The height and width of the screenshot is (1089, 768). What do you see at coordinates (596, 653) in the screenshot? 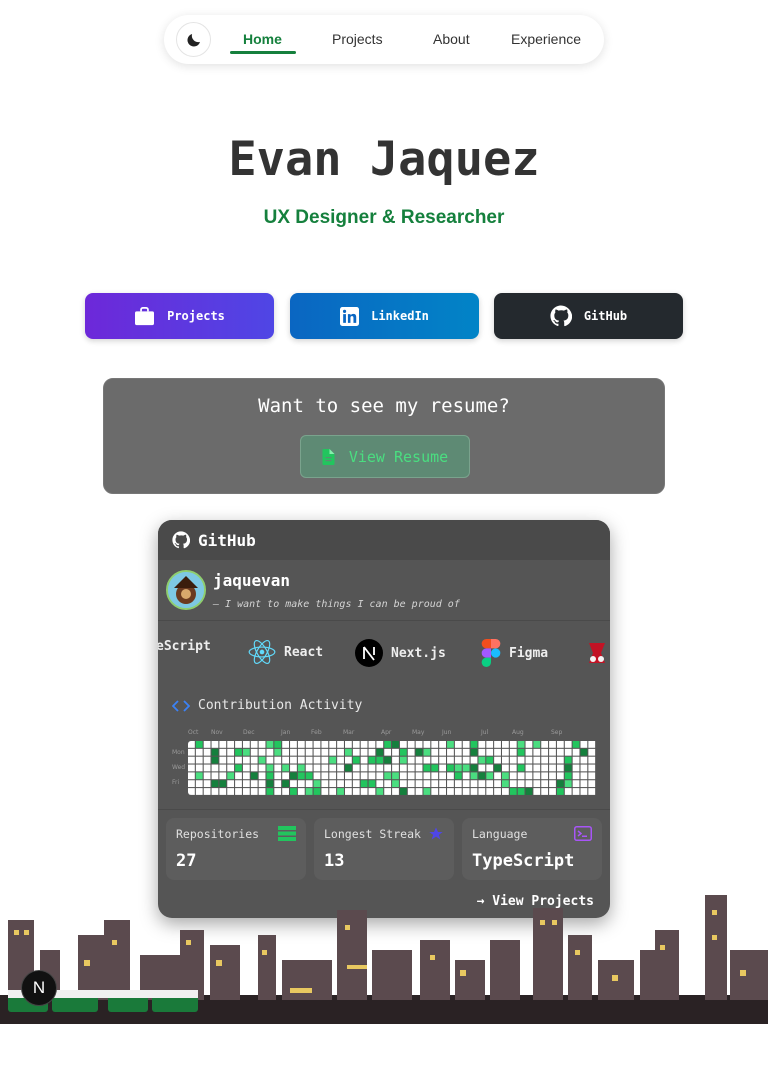
I see `tech-item-jest` at bounding box center [596, 653].